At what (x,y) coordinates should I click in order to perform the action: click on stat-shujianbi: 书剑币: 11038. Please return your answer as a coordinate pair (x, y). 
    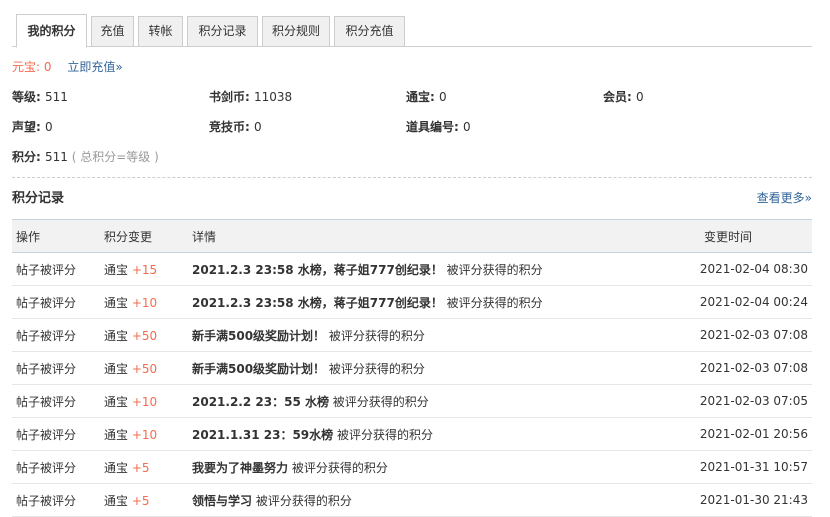
    Looking at the image, I should click on (251, 97).